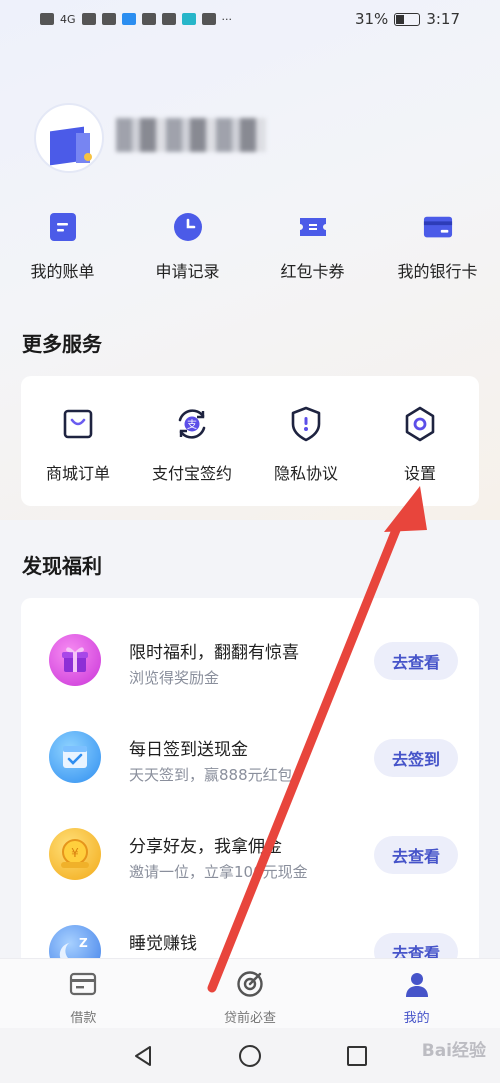 This screenshot has height=1083, width=500. What do you see at coordinates (83, 984) in the screenshot?
I see `loan-icon` at bounding box center [83, 984].